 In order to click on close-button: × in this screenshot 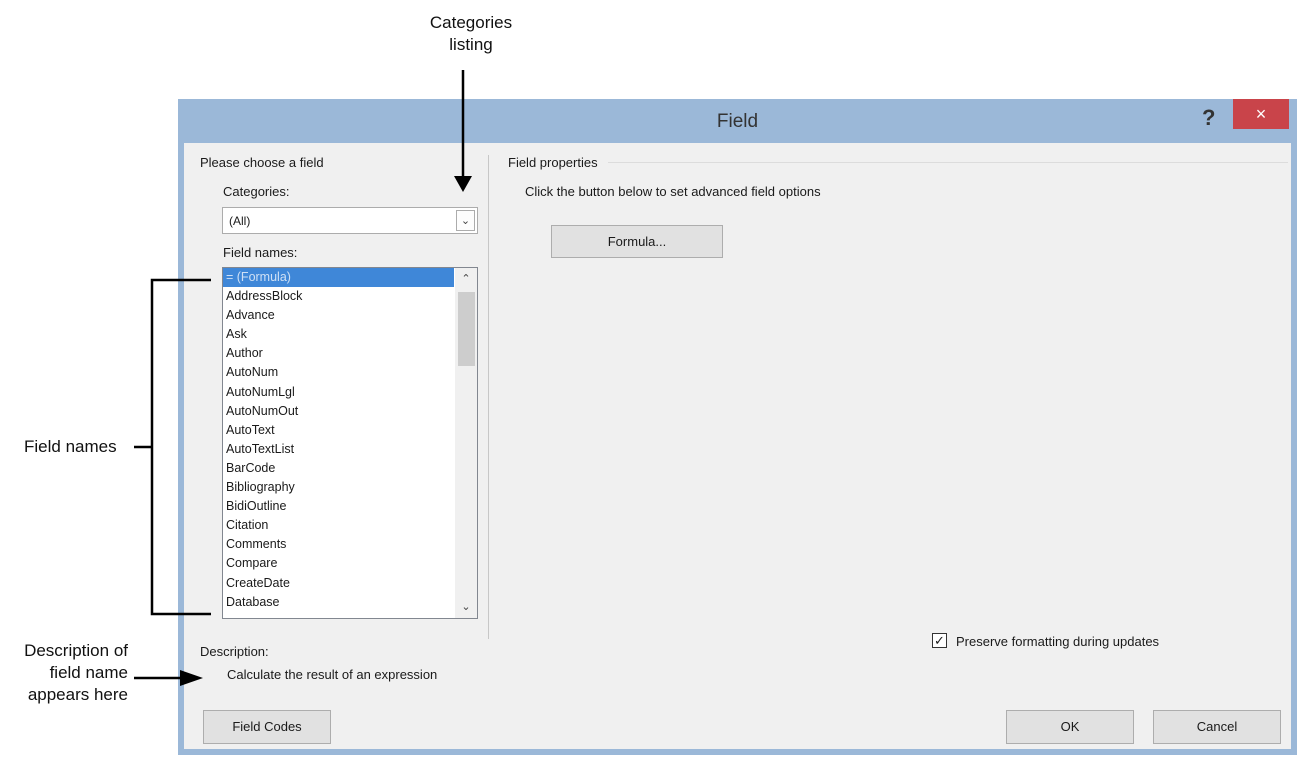, I will do `click(1261, 114)`.